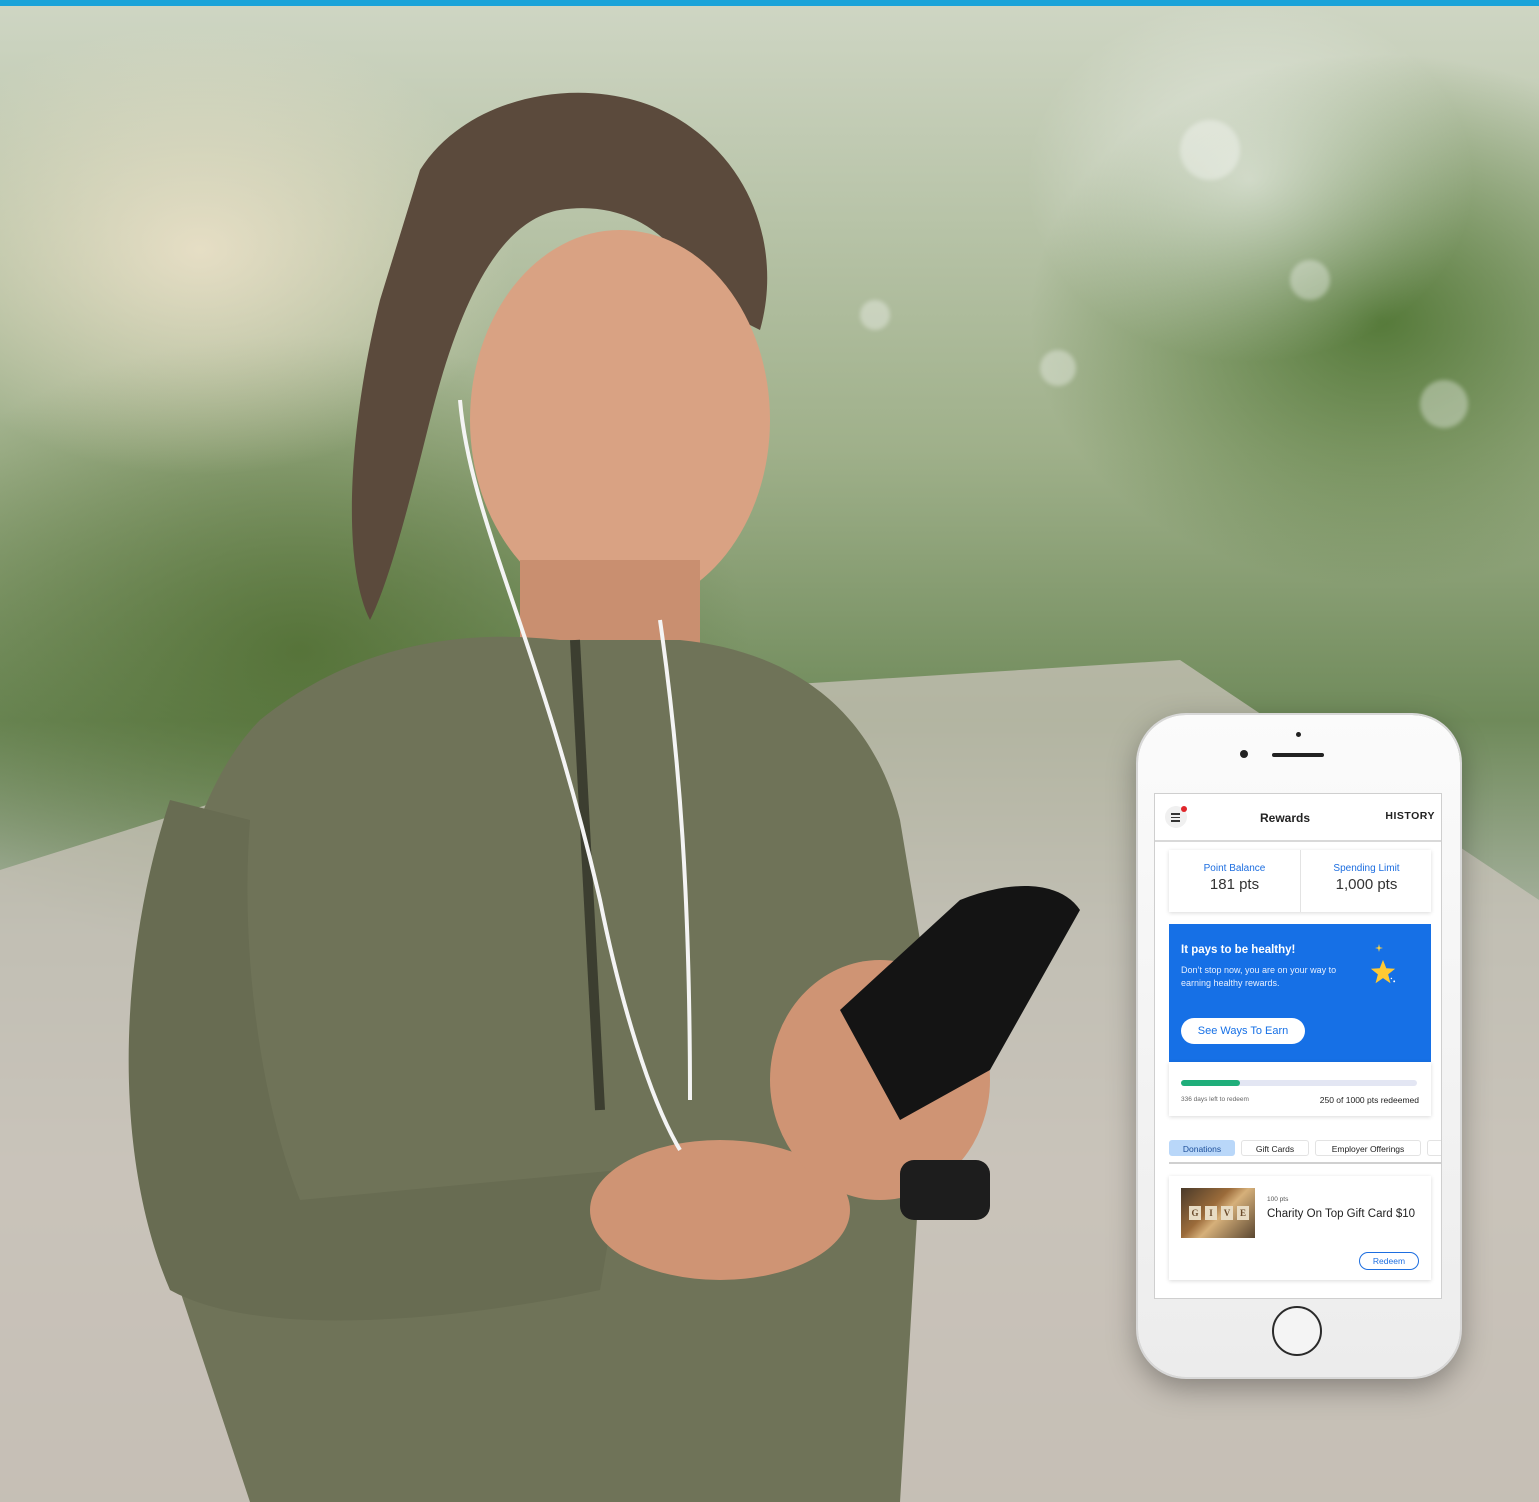 The height and width of the screenshot is (1502, 1539). I want to click on phone-sensor, so click(1298, 734).